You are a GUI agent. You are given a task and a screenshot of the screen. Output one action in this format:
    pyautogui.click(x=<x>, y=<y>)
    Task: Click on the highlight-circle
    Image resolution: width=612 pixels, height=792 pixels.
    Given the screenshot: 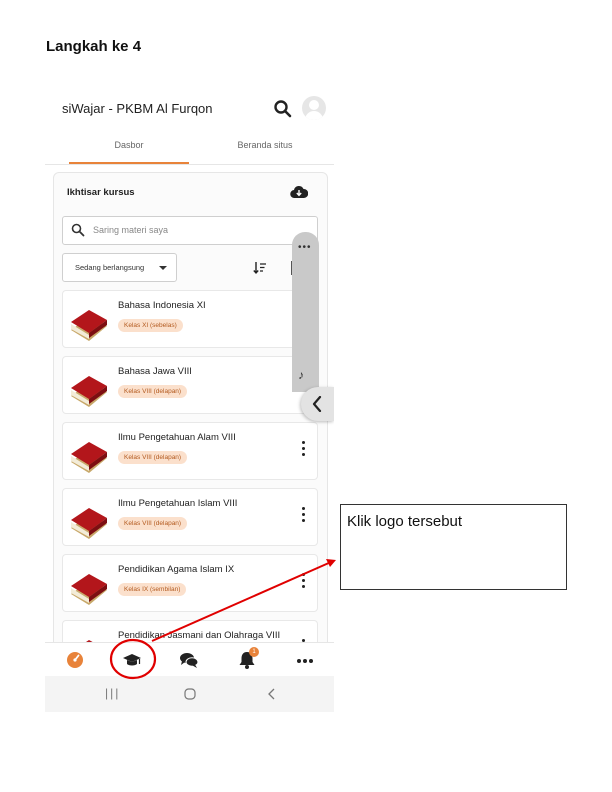 What is the action you would take?
    pyautogui.click(x=133, y=659)
    